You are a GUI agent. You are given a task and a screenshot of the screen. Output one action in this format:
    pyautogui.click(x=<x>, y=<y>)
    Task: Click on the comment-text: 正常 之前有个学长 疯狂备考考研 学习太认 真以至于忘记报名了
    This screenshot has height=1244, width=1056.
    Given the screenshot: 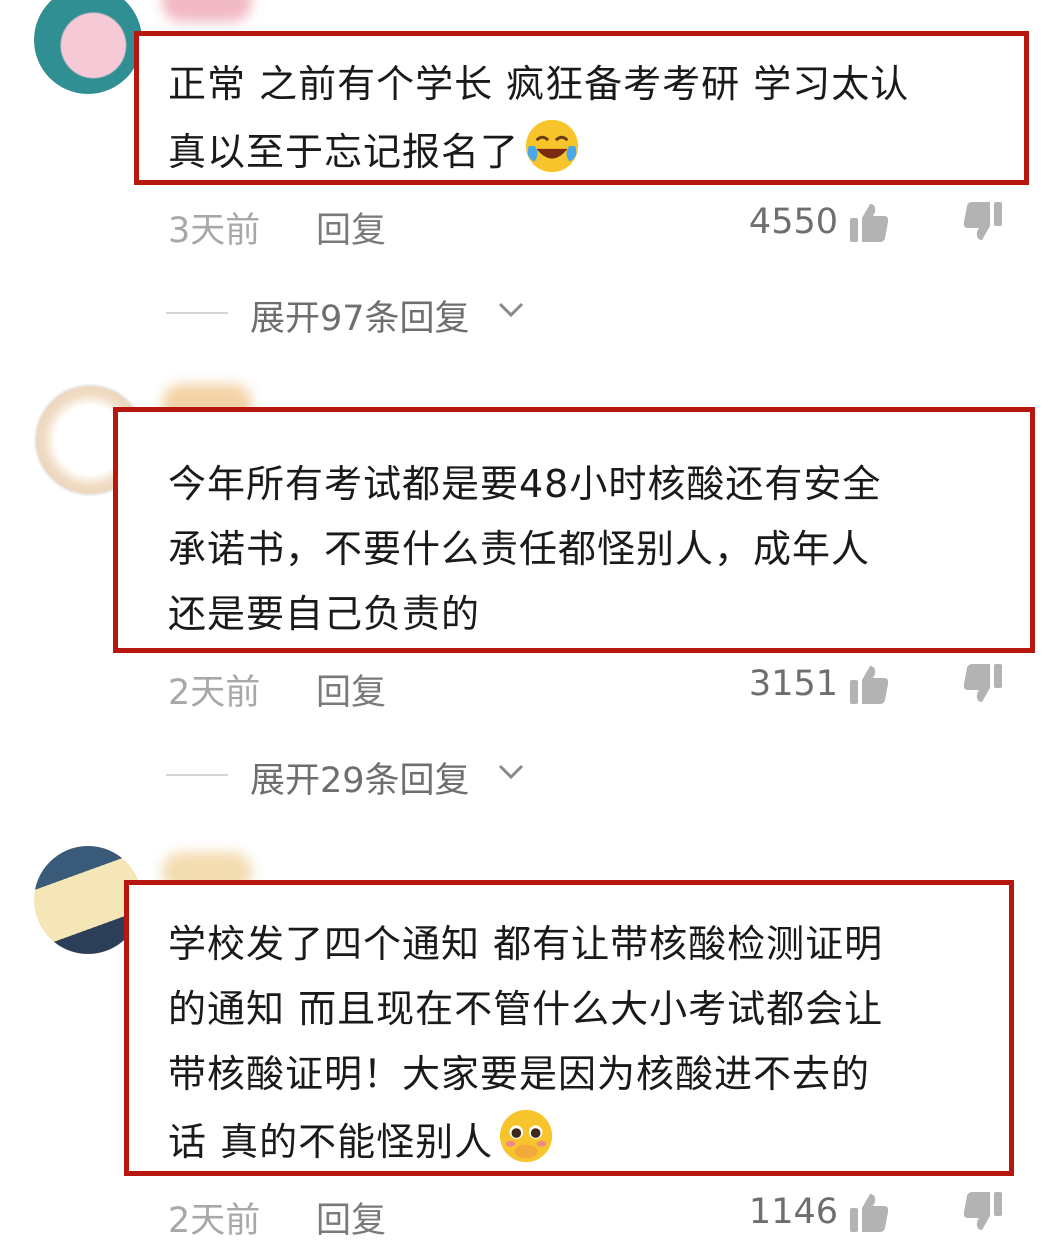 What is the action you would take?
    pyautogui.click(x=538, y=118)
    